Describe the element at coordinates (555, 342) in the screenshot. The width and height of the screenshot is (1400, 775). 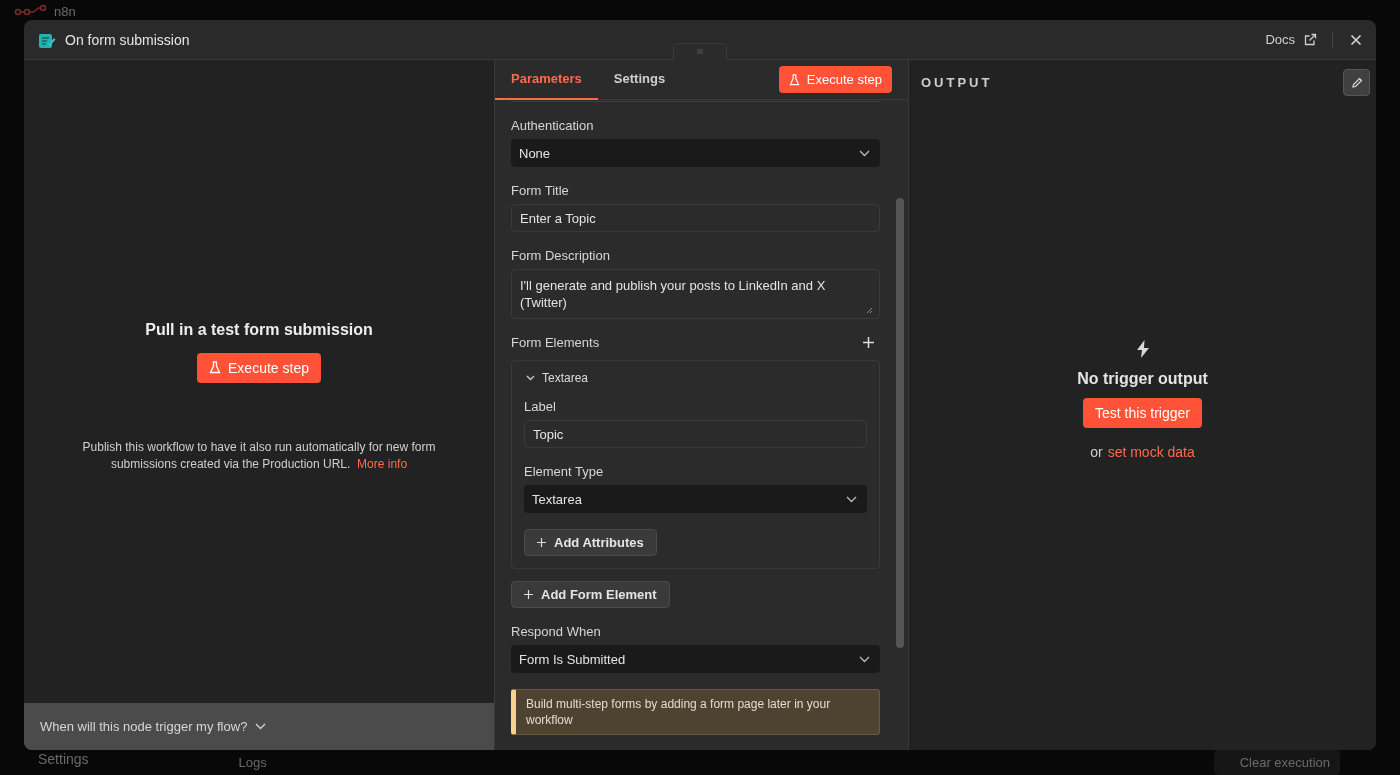
I see `field-label: Form Elements` at that location.